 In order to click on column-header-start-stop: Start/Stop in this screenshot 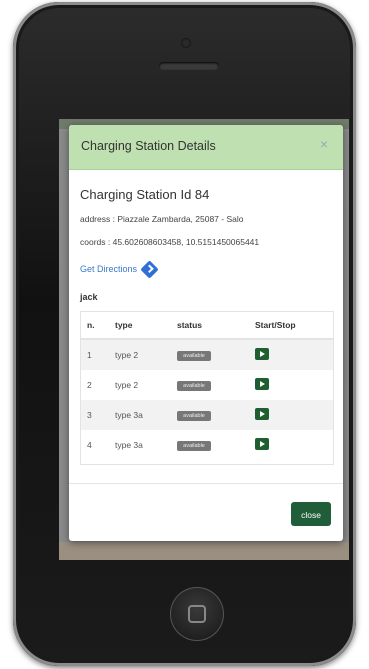, I will do `click(291, 326)`.